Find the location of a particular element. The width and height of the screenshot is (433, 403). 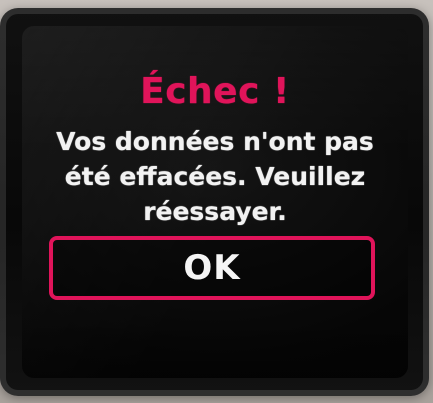

dialog-title: Échec ! is located at coordinates (215, 91).